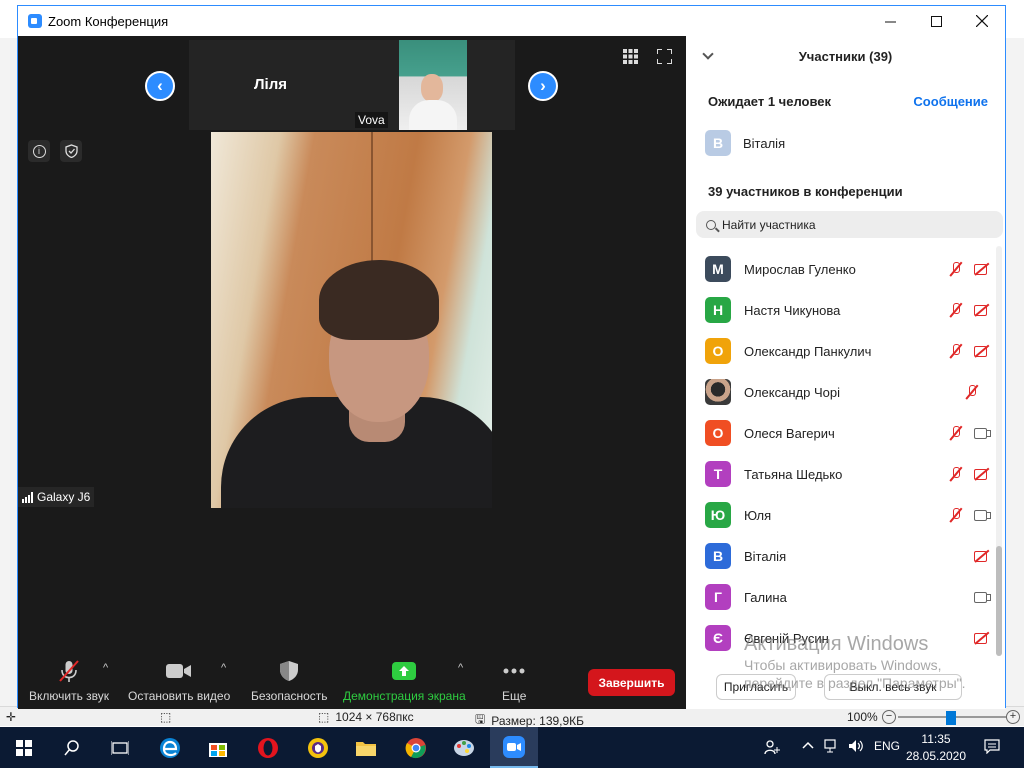 The image size is (1024, 768). I want to click on participant-list-scrollbar, so click(999, 451).